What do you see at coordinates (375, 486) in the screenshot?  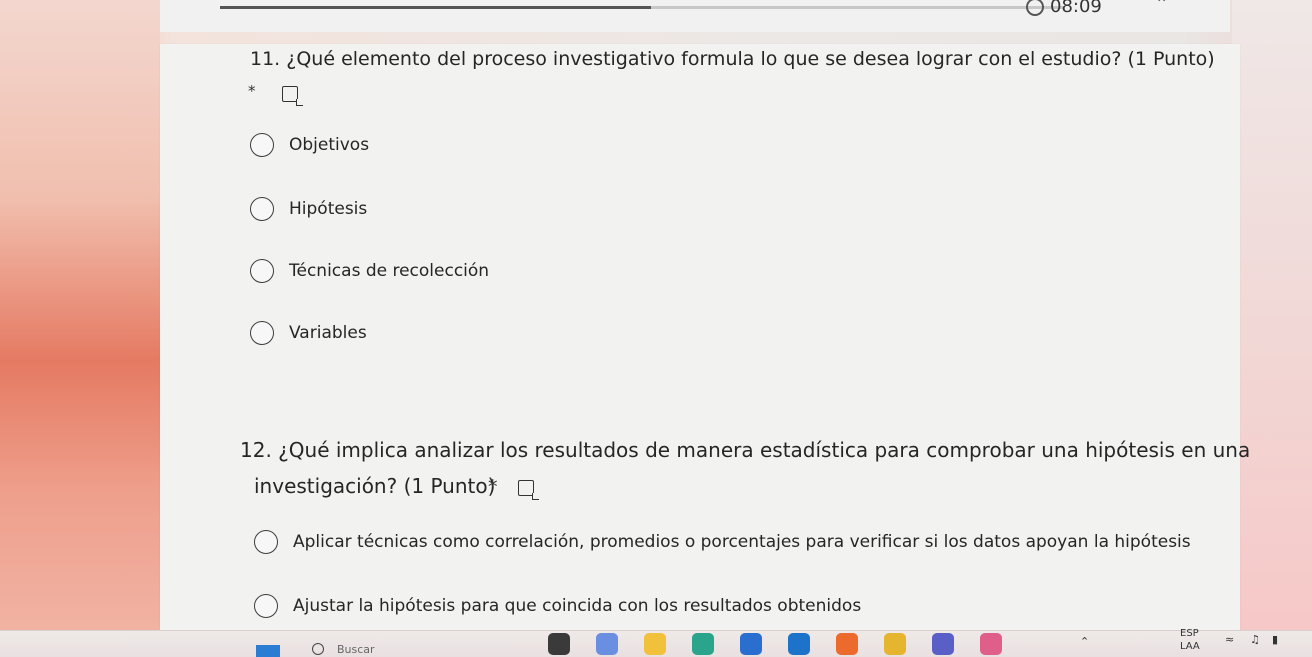 I see `question-12-title-line2: investigación? (1 Punto)` at bounding box center [375, 486].